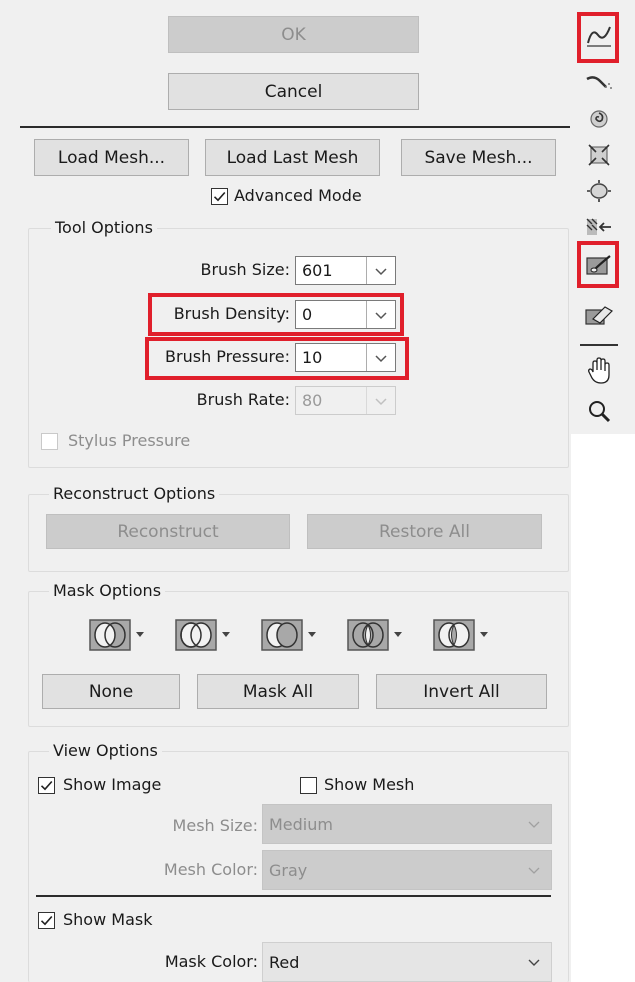  Describe the element at coordinates (215, 825) in the screenshot. I see `mesh-size-label: Mesh Size:` at that location.